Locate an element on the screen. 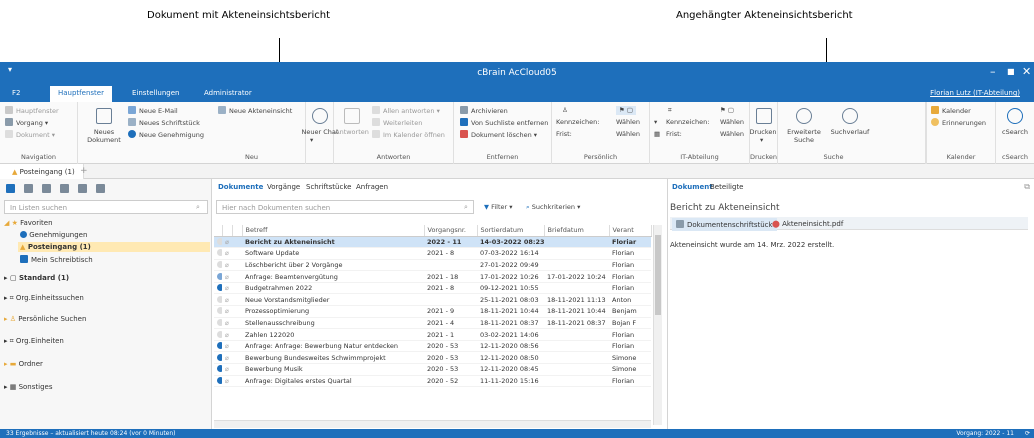 The height and width of the screenshot is (438, 1034). tree-sonstiges: ▸ ▦ Sonstiges is located at coordinates (28, 387).